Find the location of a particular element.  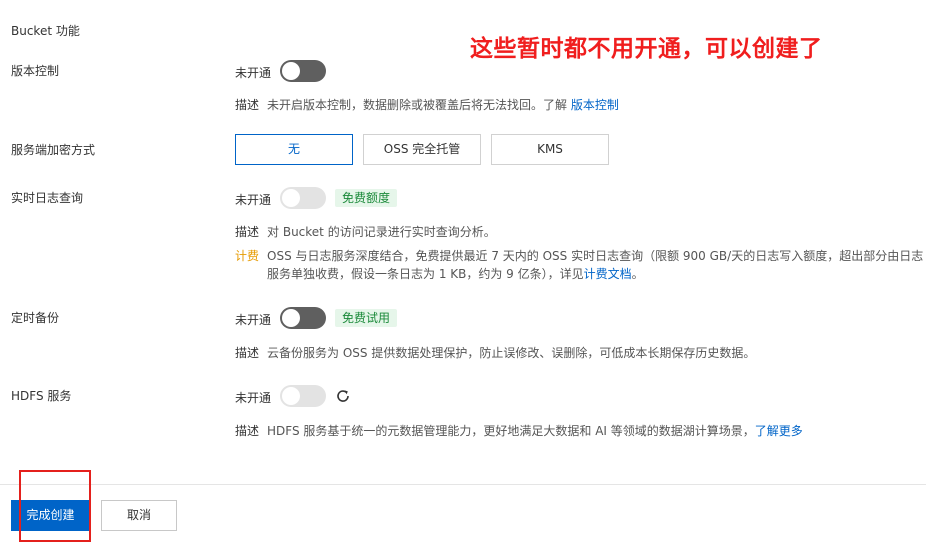

billing-end: 。 is located at coordinates (637, 274).